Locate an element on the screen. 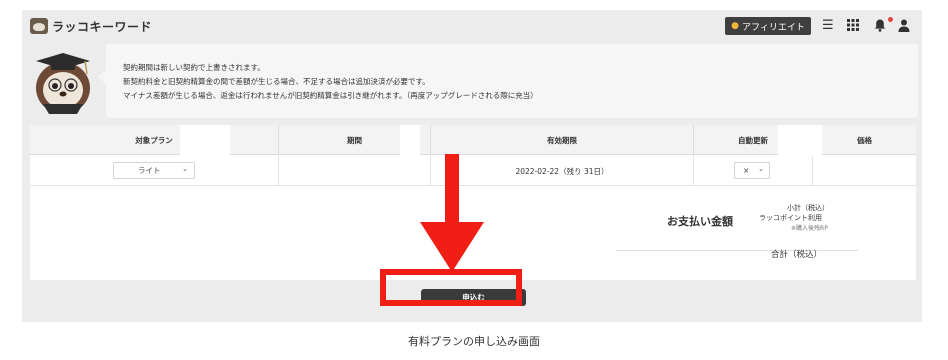  otter-logo-icon is located at coordinates (39, 26).